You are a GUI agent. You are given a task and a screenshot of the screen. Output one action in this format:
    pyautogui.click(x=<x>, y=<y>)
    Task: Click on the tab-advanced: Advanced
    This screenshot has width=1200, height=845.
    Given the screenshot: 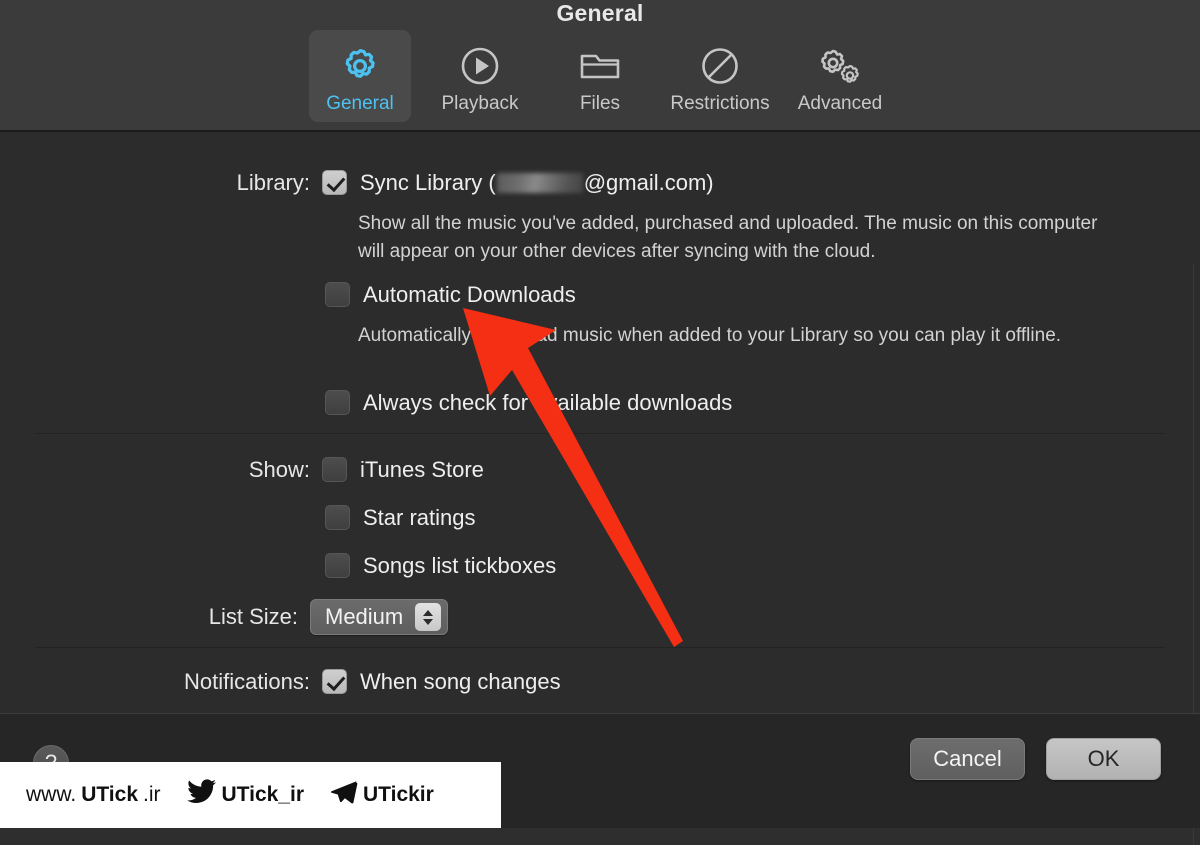 What is the action you would take?
    pyautogui.click(x=840, y=76)
    